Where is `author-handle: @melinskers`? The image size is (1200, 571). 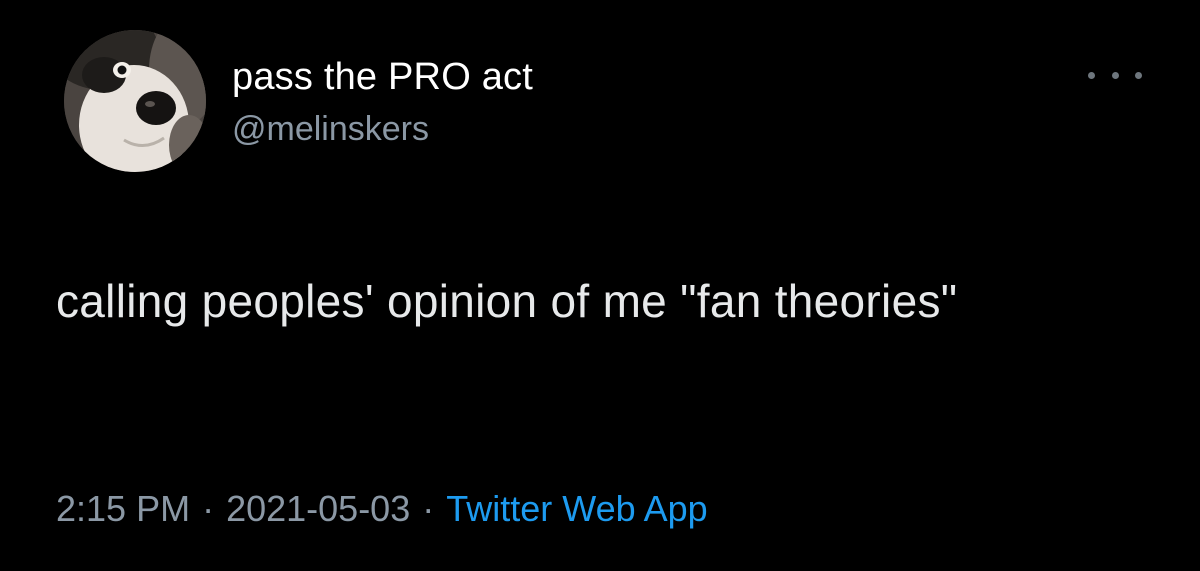 author-handle: @melinskers is located at coordinates (330, 129).